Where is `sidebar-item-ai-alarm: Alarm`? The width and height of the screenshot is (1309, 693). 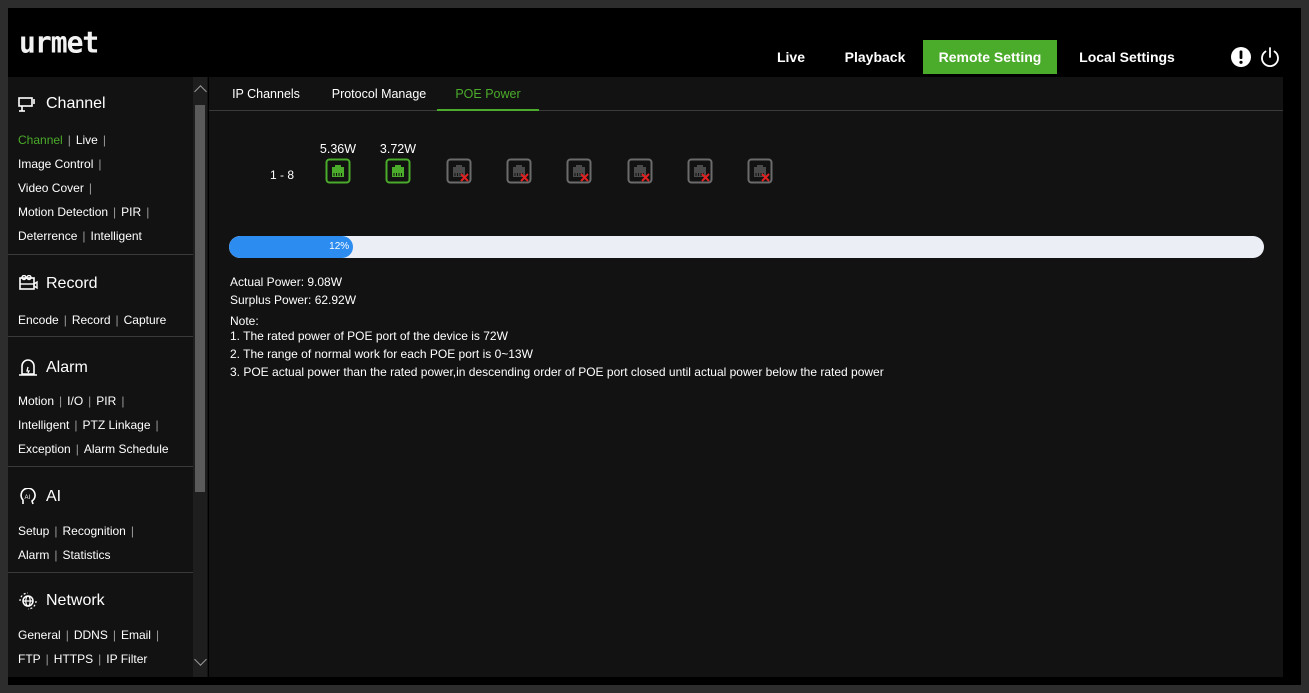
sidebar-item-ai-alarm: Alarm is located at coordinates (33, 555).